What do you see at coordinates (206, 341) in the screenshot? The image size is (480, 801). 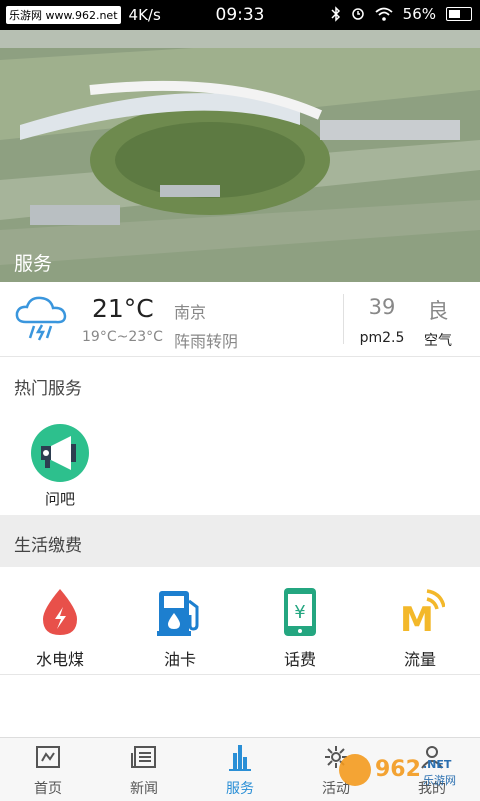 I see `weather-condition: 阵雨转阴` at bounding box center [206, 341].